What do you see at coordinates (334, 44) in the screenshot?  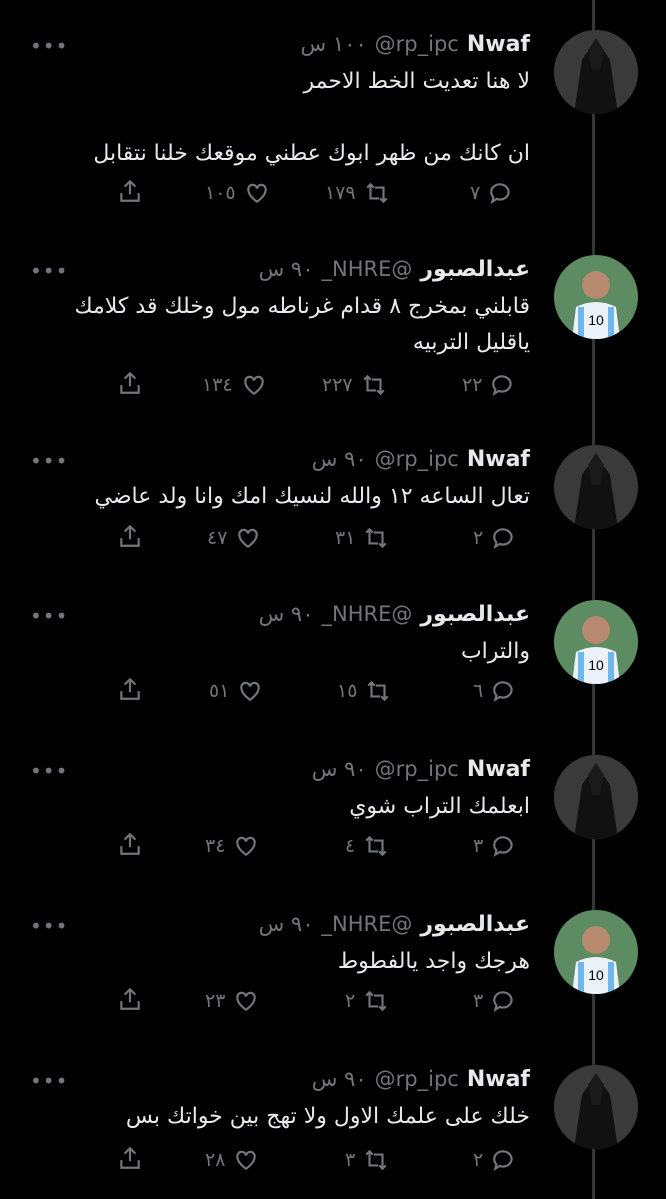 I see `tweet-time: ١٠٠ س` at bounding box center [334, 44].